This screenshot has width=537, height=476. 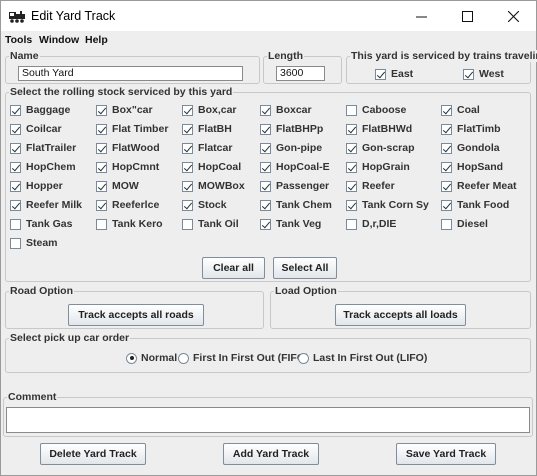 I want to click on car-type-checkbox-flatcar: Flatcar, so click(x=207, y=148).